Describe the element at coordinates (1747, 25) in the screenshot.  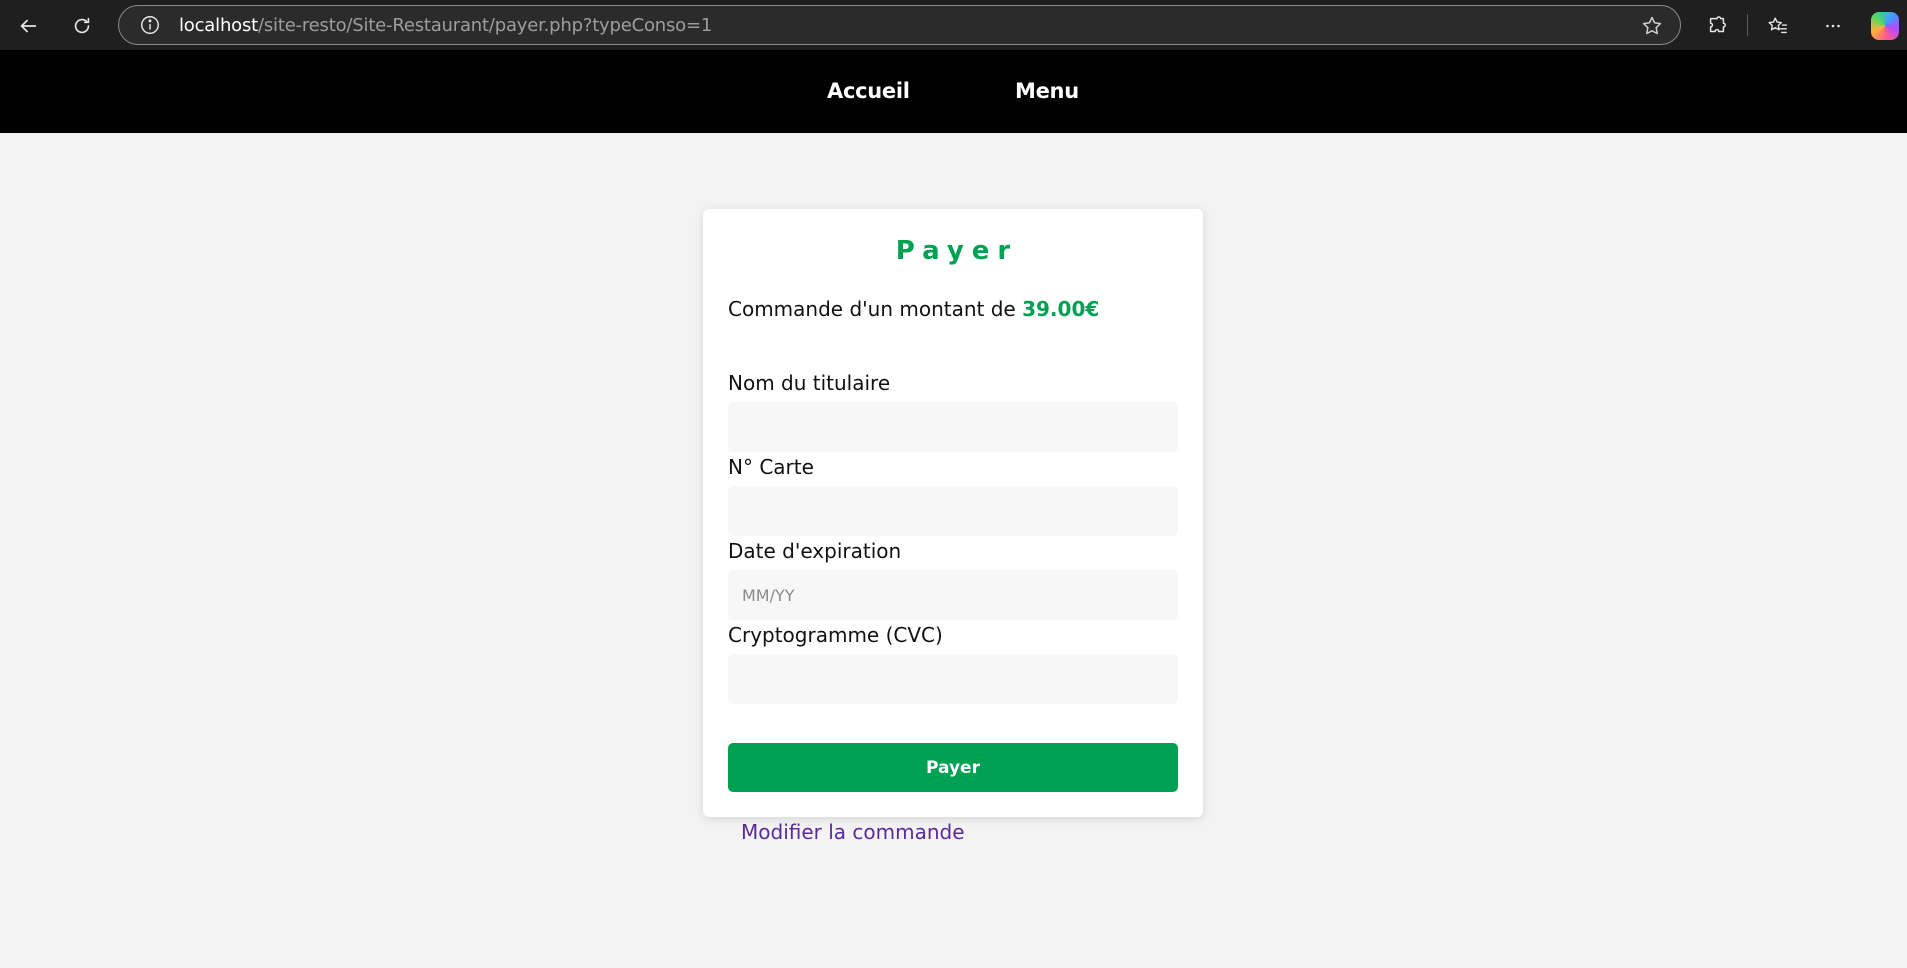
I see `toolbar-separator` at that location.